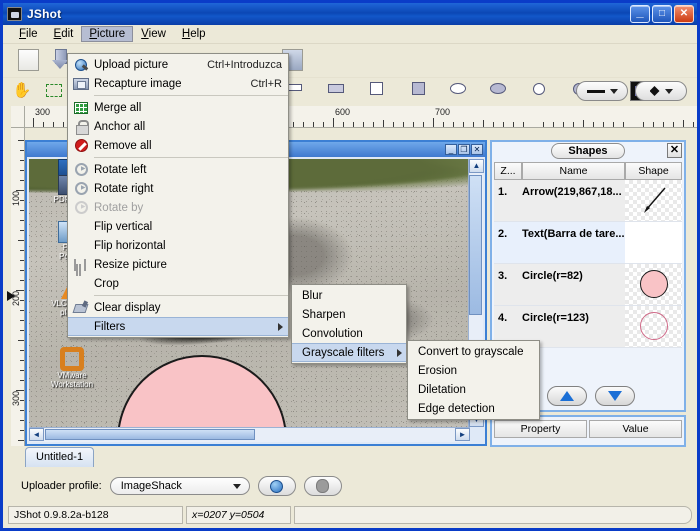 The height and width of the screenshot is (531, 700). Describe the element at coordinates (280, 326) in the screenshot. I see `submenu-arrow-icon` at that location.